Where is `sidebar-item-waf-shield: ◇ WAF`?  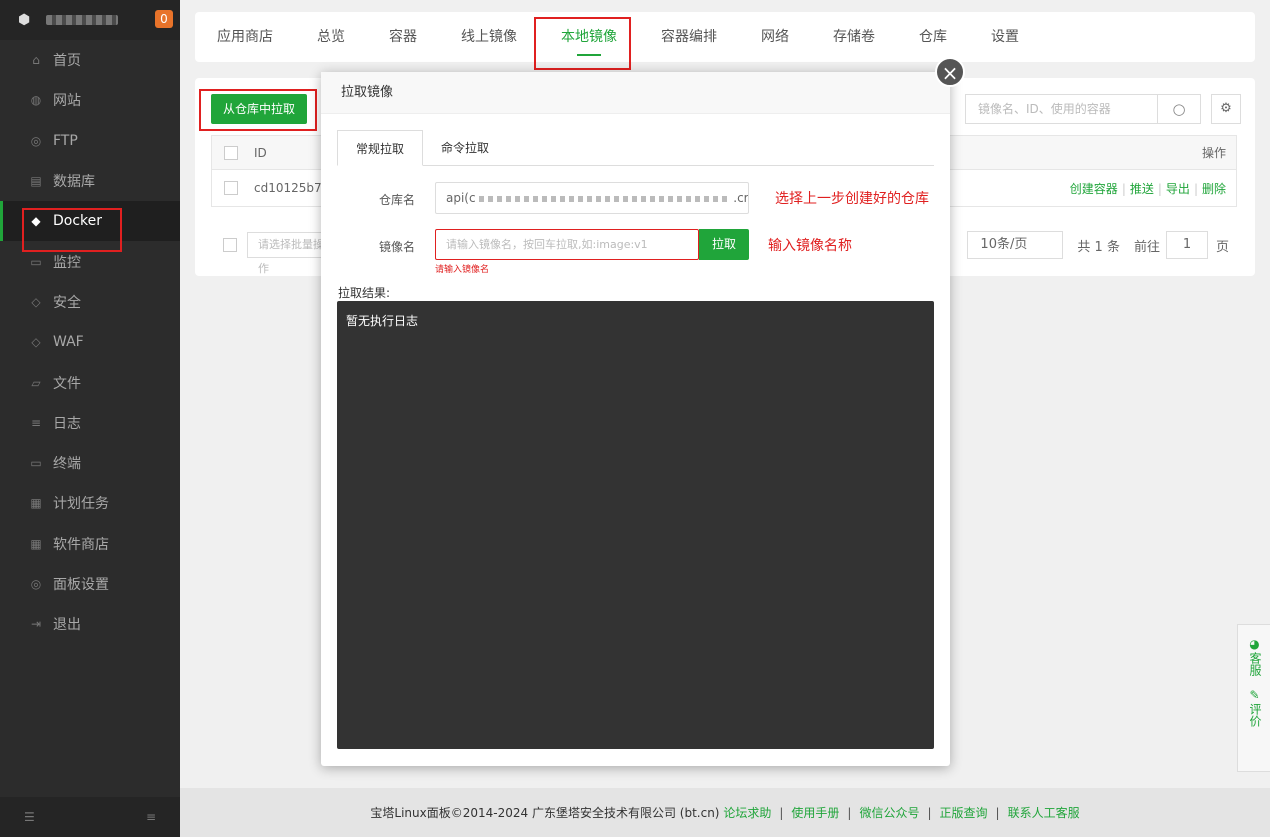 sidebar-item-waf-shield: ◇ WAF is located at coordinates (90, 342).